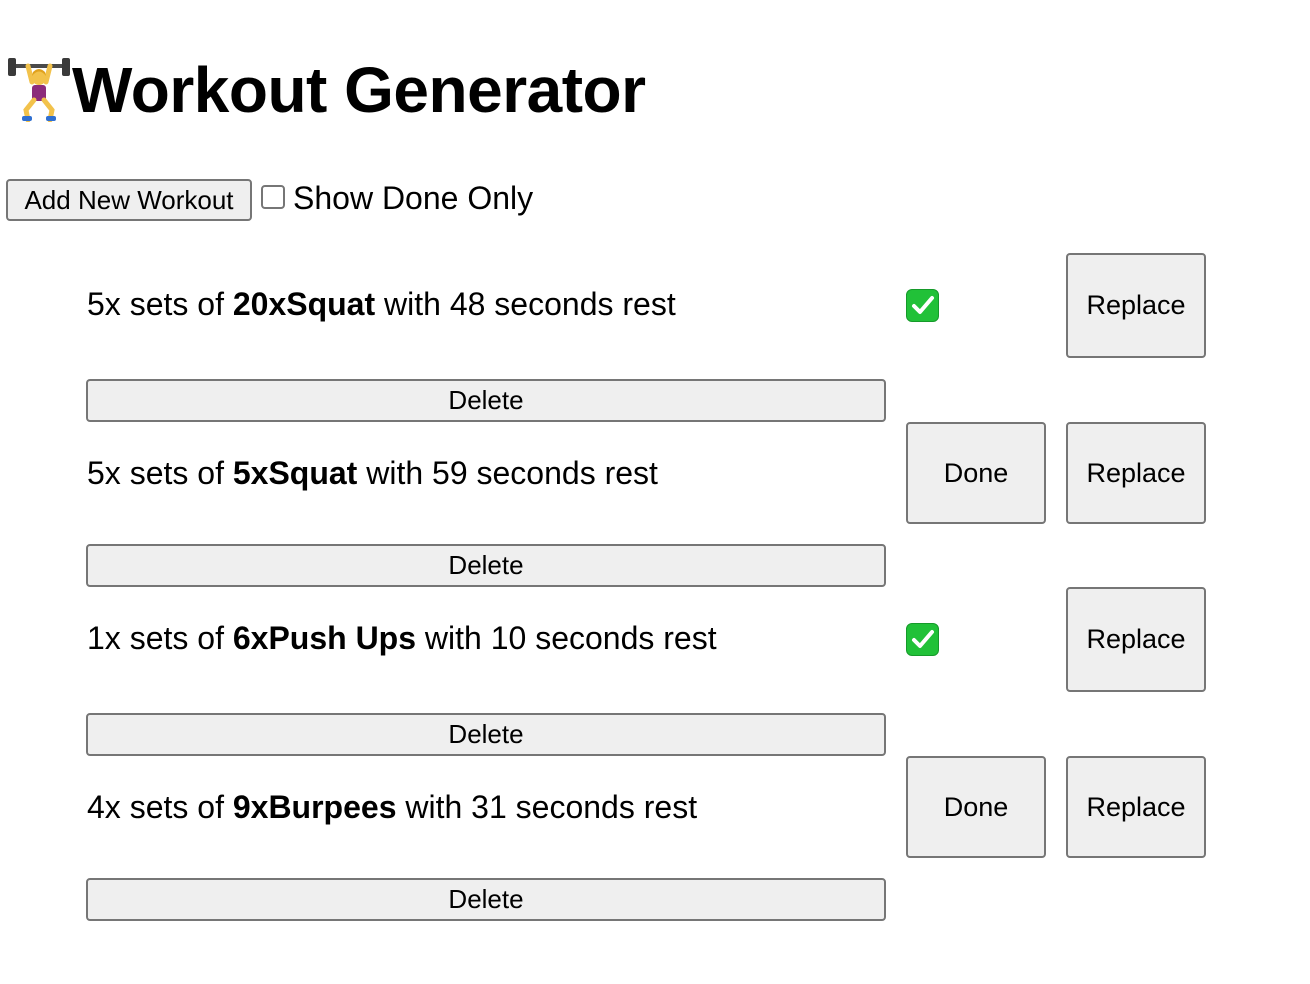 This screenshot has height=984, width=1310. What do you see at coordinates (295, 473) in the screenshot?
I see `workout-exercise: 5xSquat` at bounding box center [295, 473].